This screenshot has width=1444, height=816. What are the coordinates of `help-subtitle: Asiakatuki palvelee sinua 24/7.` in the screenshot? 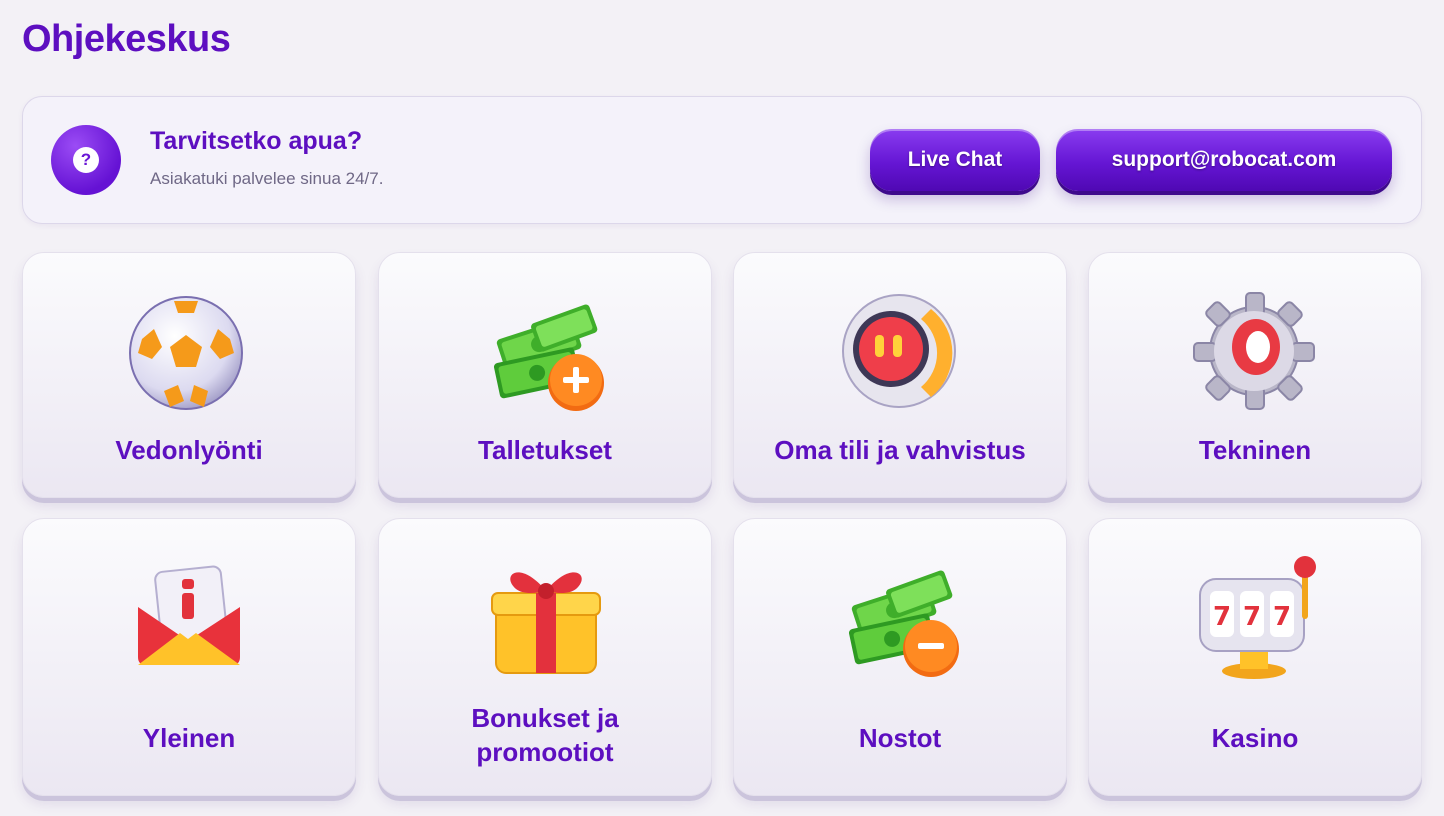 It's located at (267, 178).